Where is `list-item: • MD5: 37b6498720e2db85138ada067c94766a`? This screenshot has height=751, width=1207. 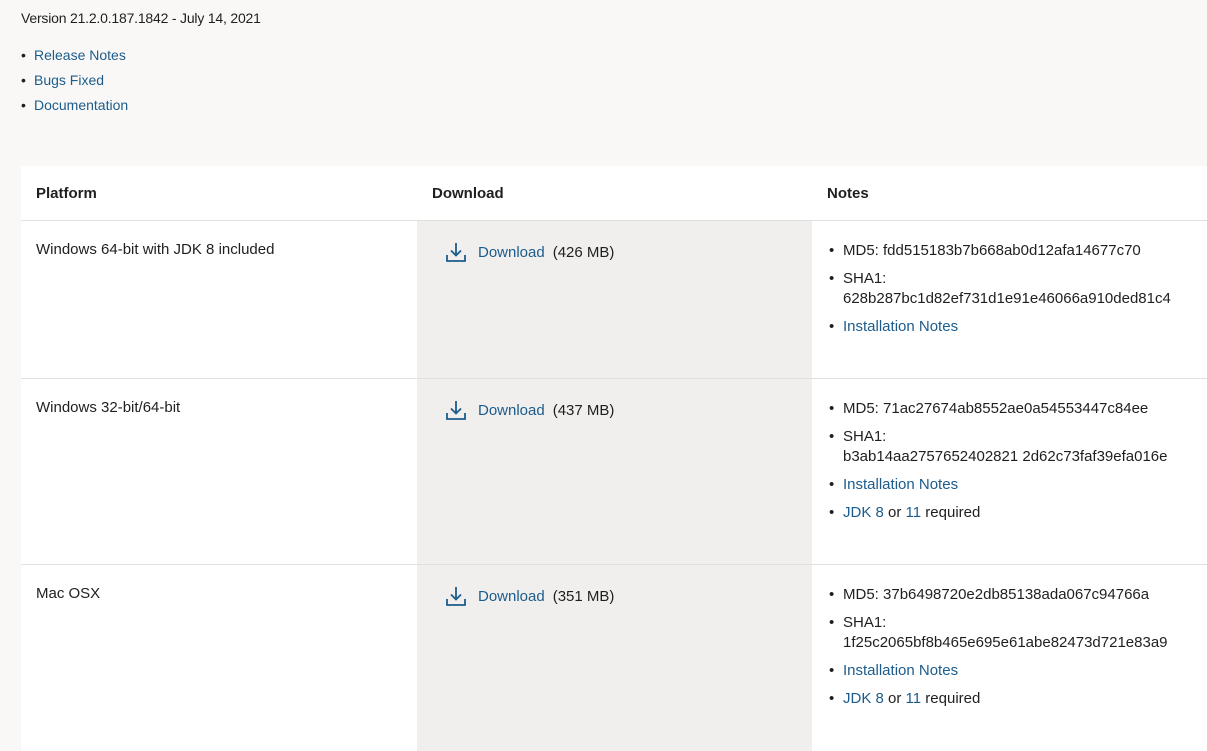 list-item: • MD5: 37b6498720e2db85138ada067c94766a is located at coordinates (1018, 595).